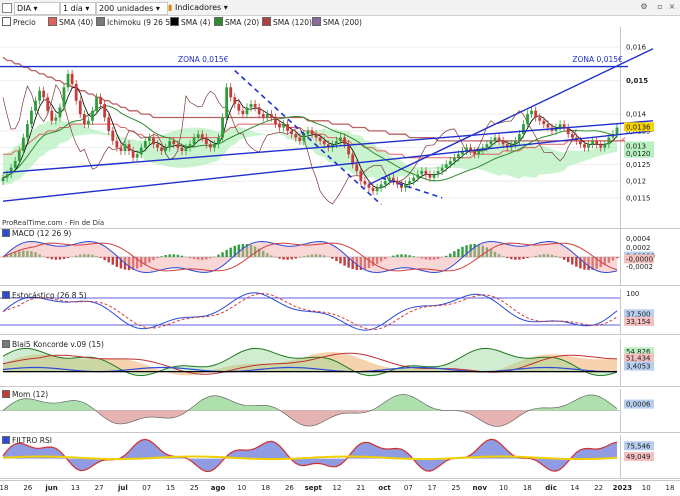  I want to click on macd-tick-label: -0,0002, so click(639, 267).